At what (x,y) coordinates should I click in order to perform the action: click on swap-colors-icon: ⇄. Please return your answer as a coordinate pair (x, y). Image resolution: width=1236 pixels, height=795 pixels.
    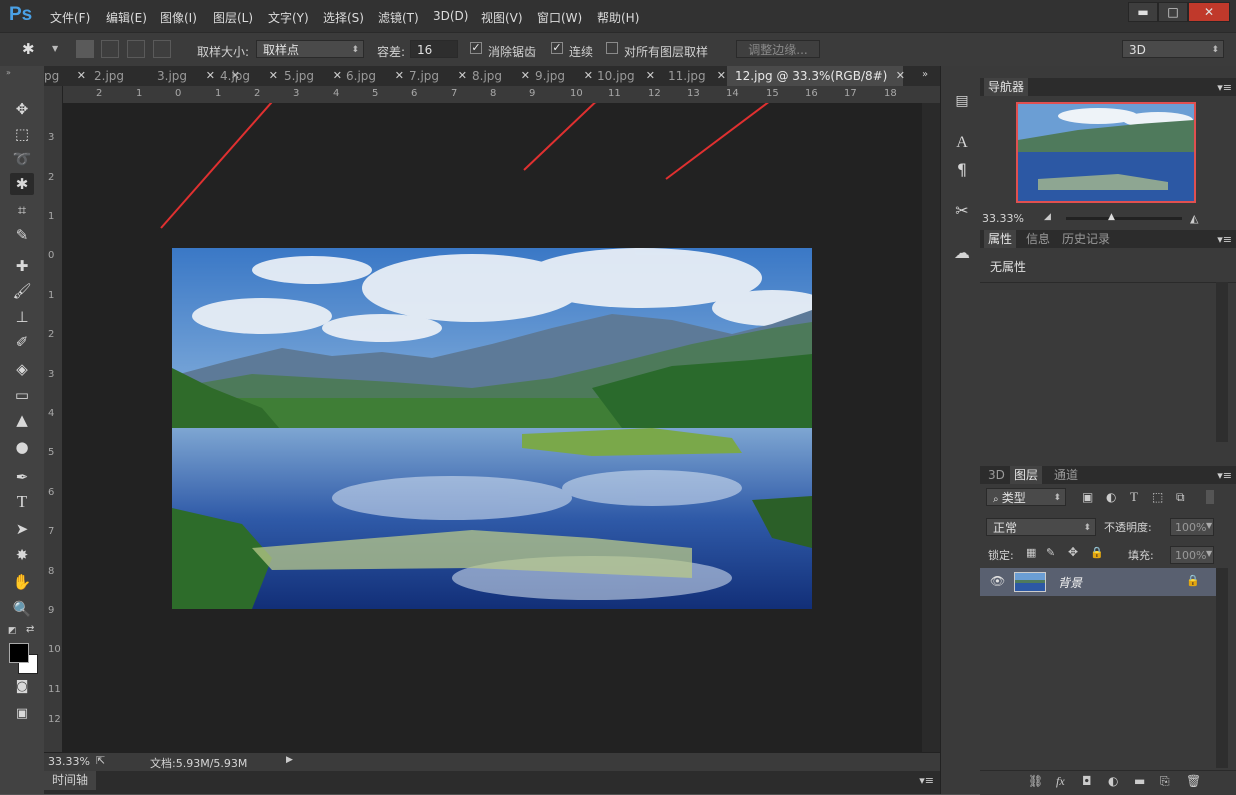
    Looking at the image, I should click on (30, 629).